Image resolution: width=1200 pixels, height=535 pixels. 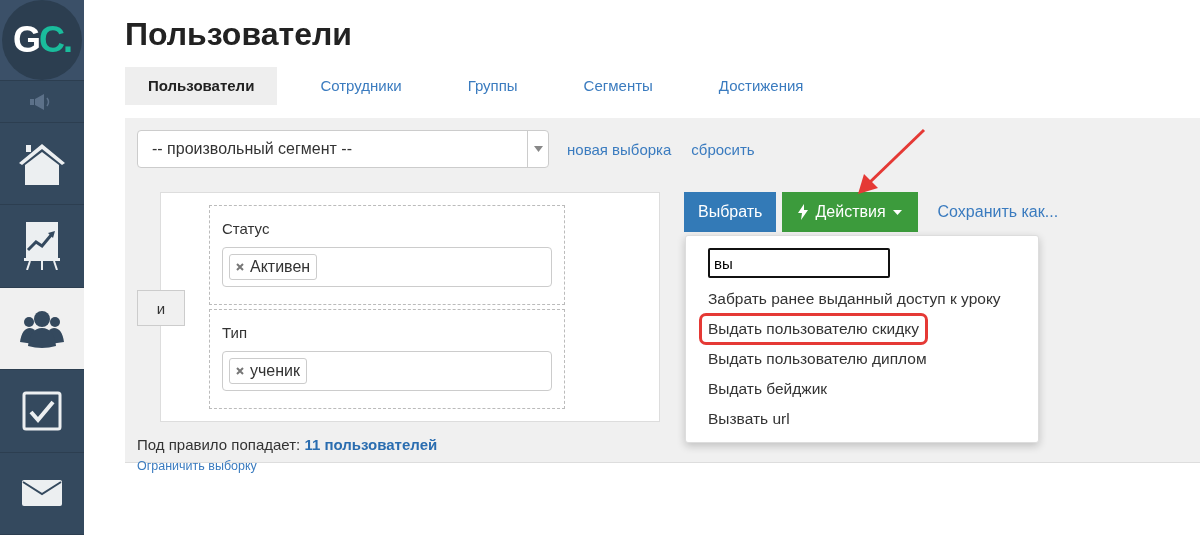 What do you see at coordinates (343, 149) in the screenshot?
I see `segment-select: -- произвольный сегмент --` at bounding box center [343, 149].